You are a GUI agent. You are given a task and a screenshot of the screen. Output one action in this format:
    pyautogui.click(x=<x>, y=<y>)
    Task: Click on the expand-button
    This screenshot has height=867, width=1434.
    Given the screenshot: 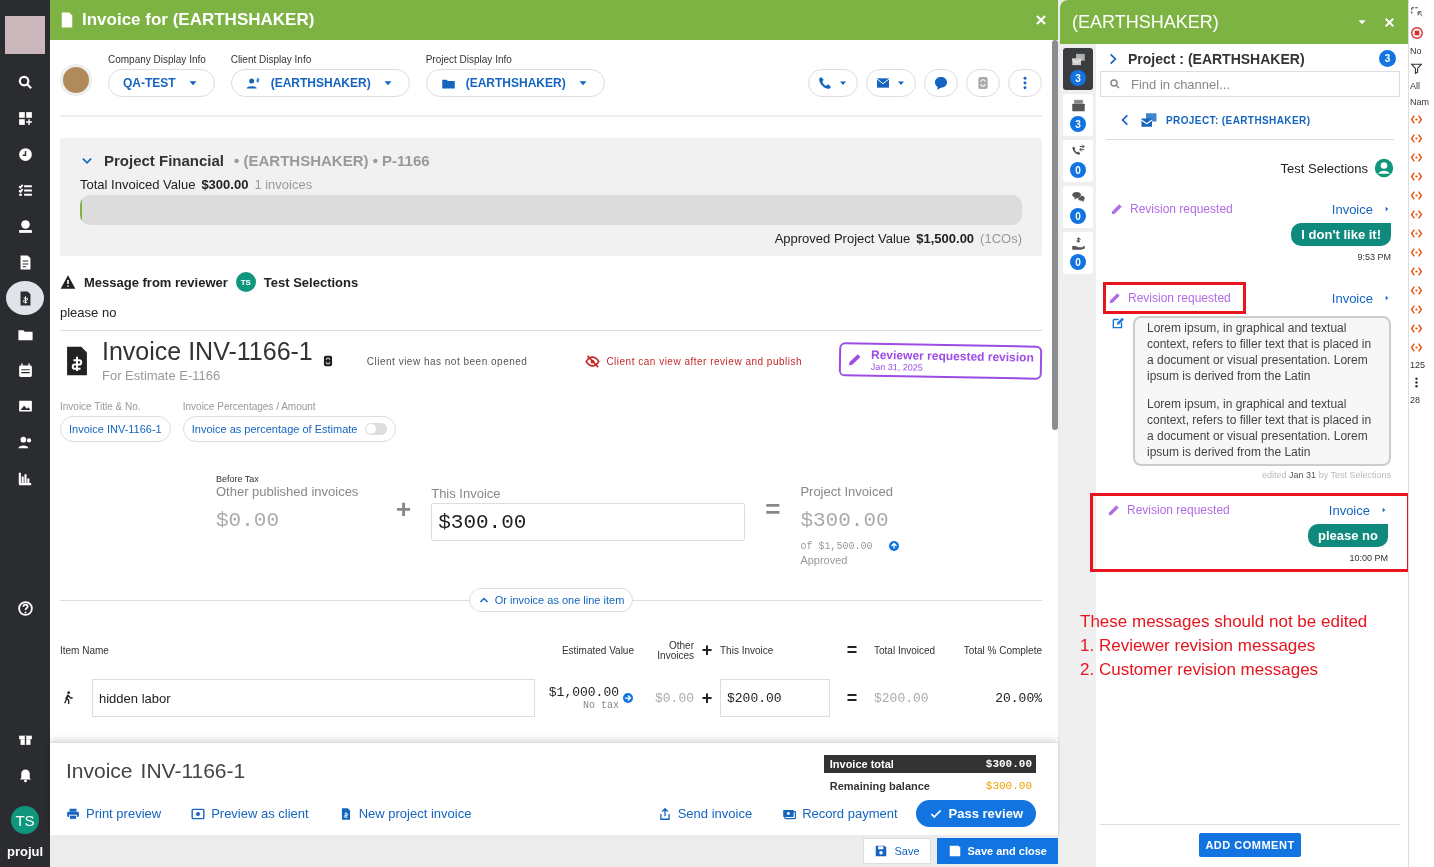 What is the action you would take?
    pyautogui.click(x=894, y=546)
    